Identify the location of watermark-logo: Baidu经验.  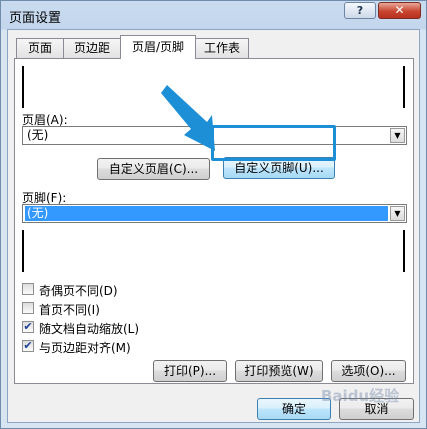
(360, 396).